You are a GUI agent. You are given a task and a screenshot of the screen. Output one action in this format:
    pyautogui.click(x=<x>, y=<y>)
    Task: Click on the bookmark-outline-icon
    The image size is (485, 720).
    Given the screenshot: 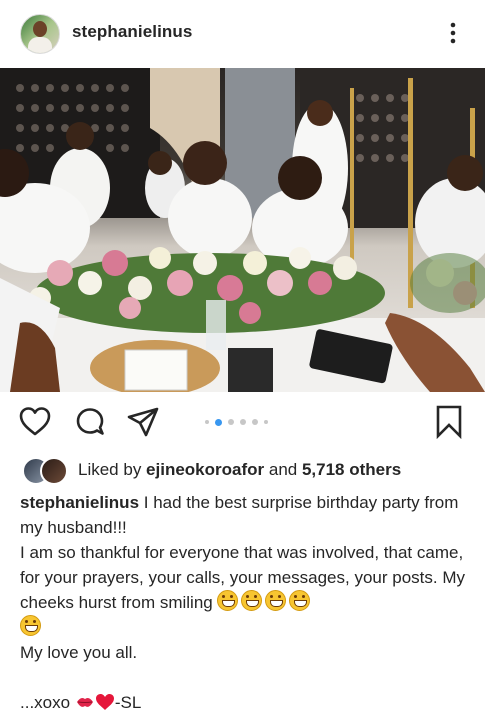 What is the action you would take?
    pyautogui.click(x=449, y=422)
    